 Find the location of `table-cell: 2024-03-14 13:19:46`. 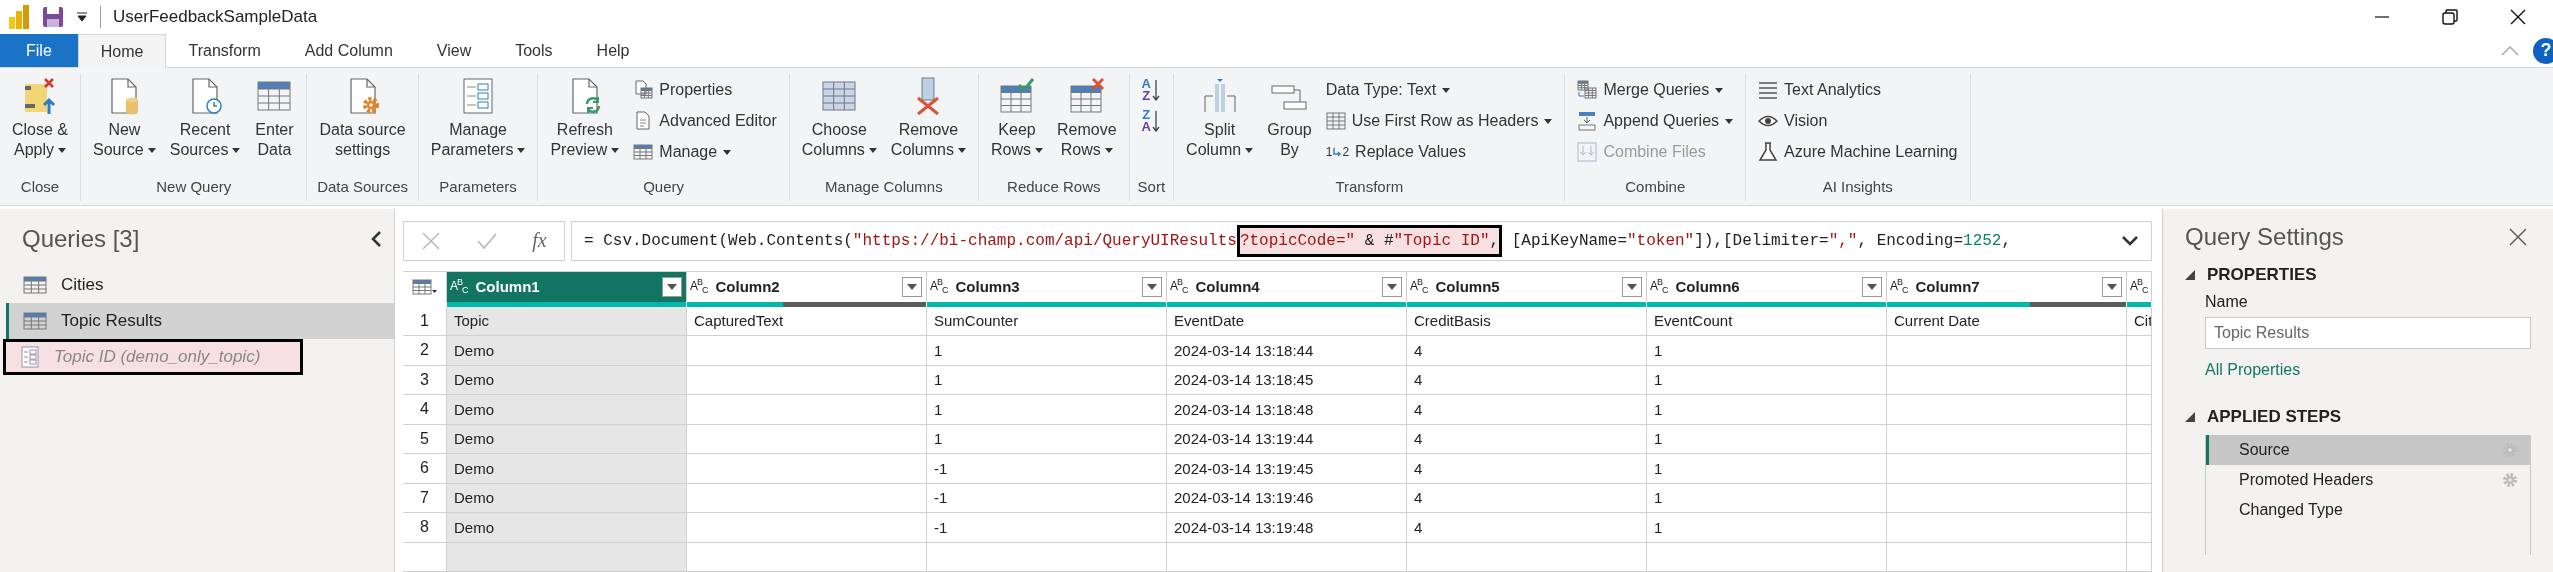

table-cell: 2024-03-14 13:19:46 is located at coordinates (1287, 498).